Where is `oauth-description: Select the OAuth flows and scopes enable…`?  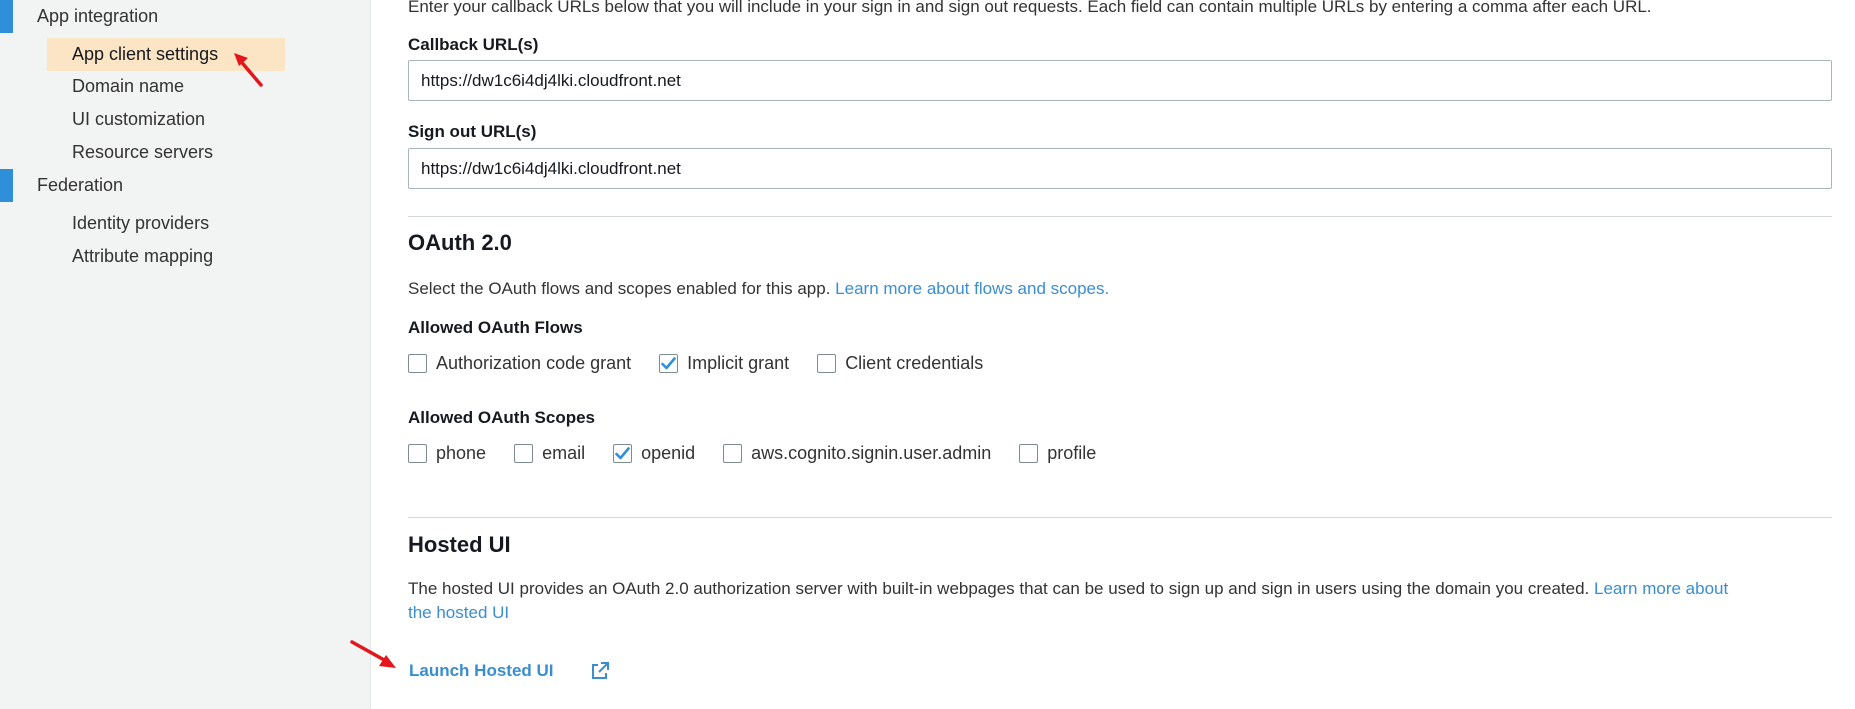 oauth-description: Select the OAuth flows and scopes enable… is located at coordinates (758, 289).